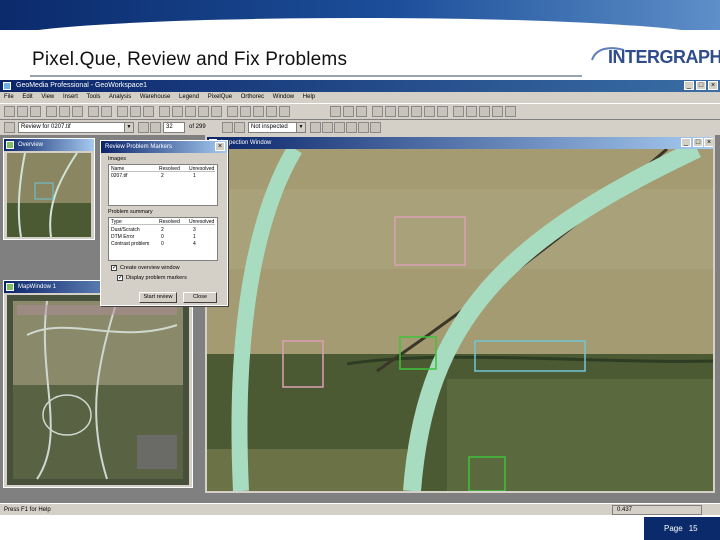 This screenshot has height=540, width=720. Describe the element at coordinates (252, 97) in the screenshot. I see `menu-orthorec: Orthorec` at that location.